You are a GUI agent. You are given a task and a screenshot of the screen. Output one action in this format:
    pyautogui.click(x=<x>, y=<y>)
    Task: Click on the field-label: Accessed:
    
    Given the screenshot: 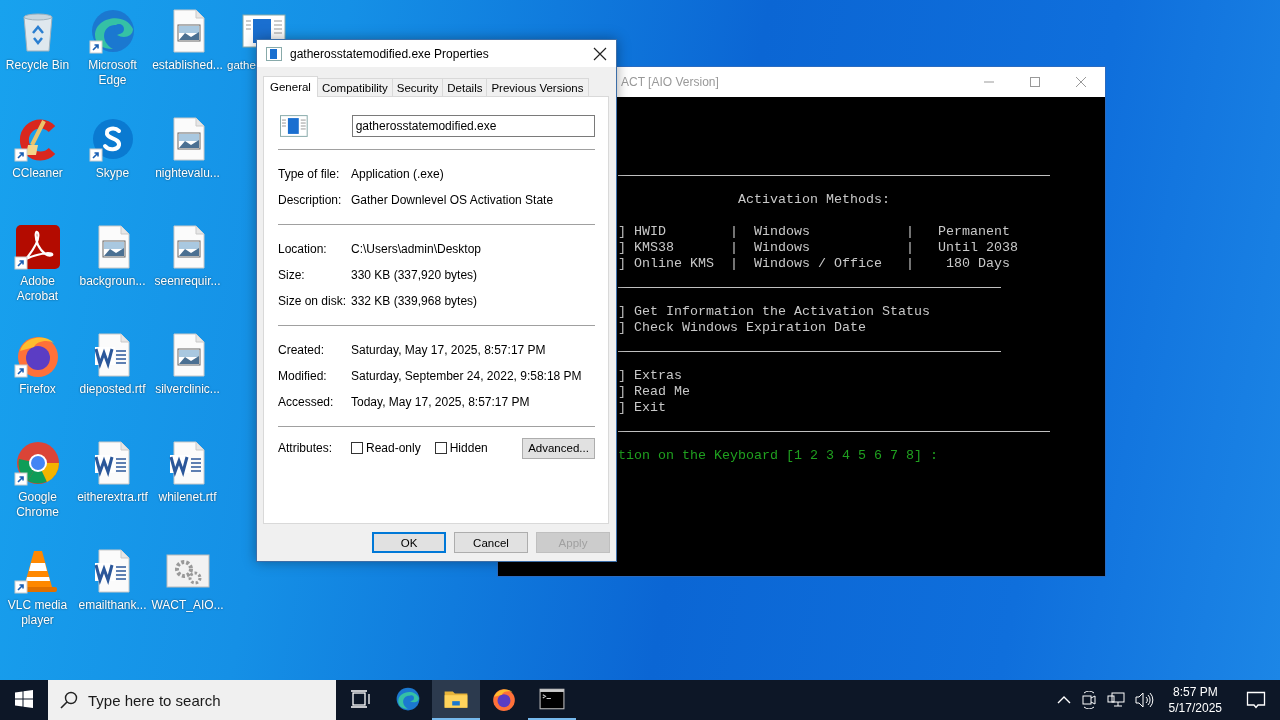 What is the action you would take?
    pyautogui.click(x=306, y=402)
    